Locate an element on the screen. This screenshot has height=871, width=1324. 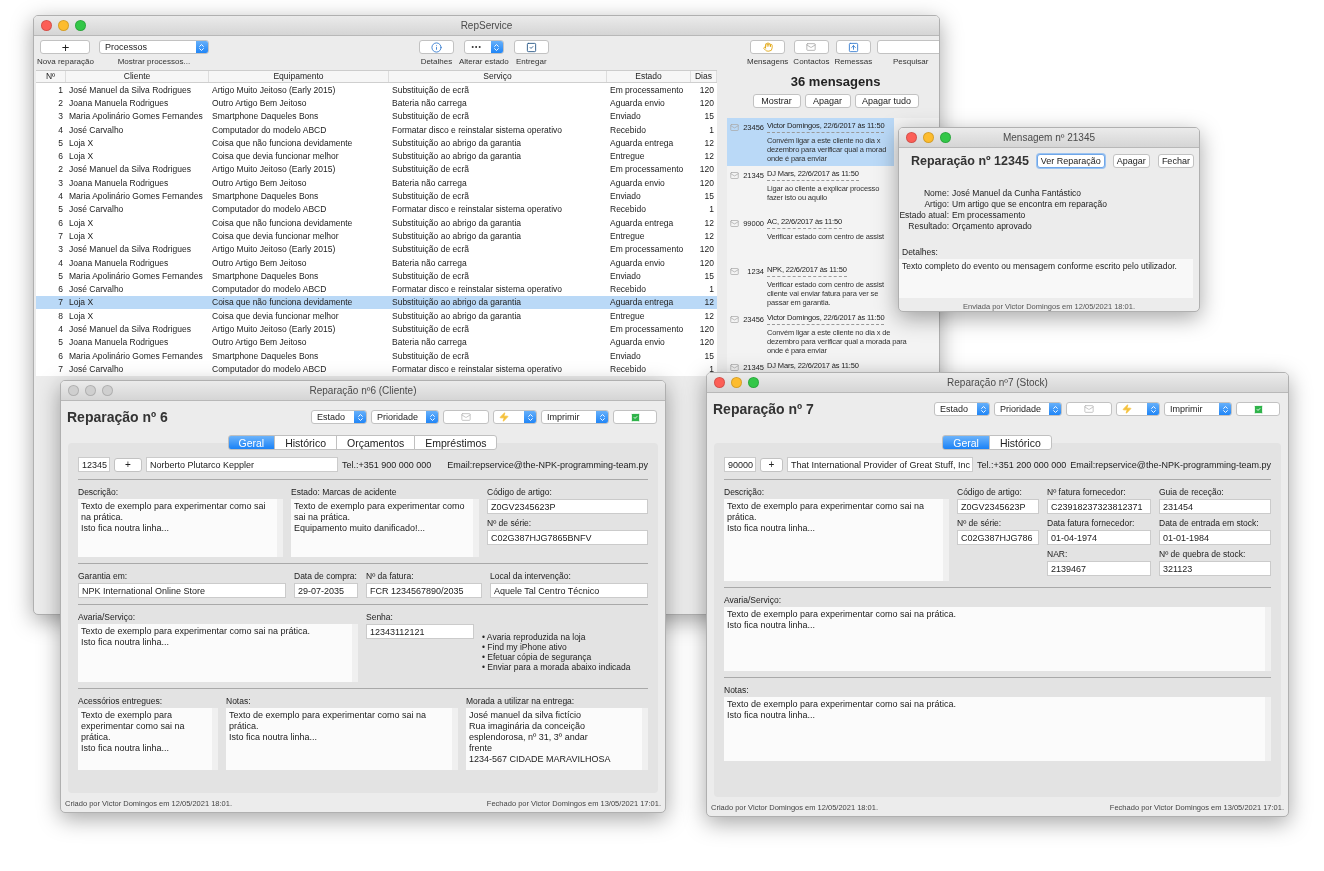
text-field: 321123 is located at coordinates (1215, 568).